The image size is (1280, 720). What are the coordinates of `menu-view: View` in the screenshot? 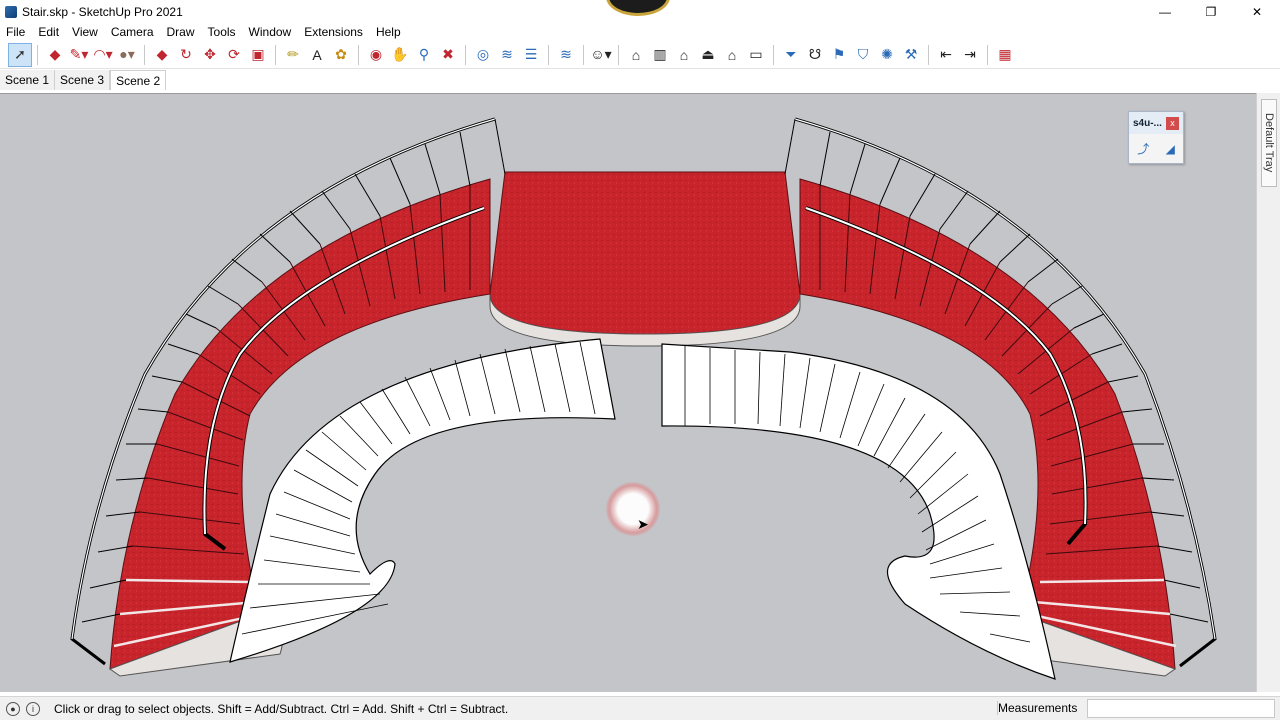 It's located at (85, 32).